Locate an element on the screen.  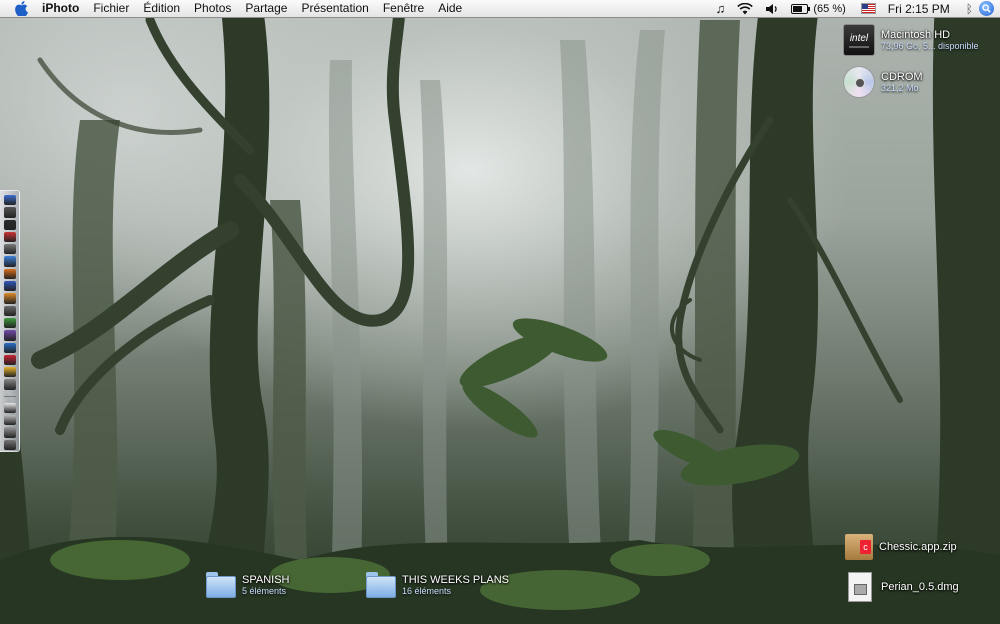
speaker-icon is located at coordinates (772, 8).